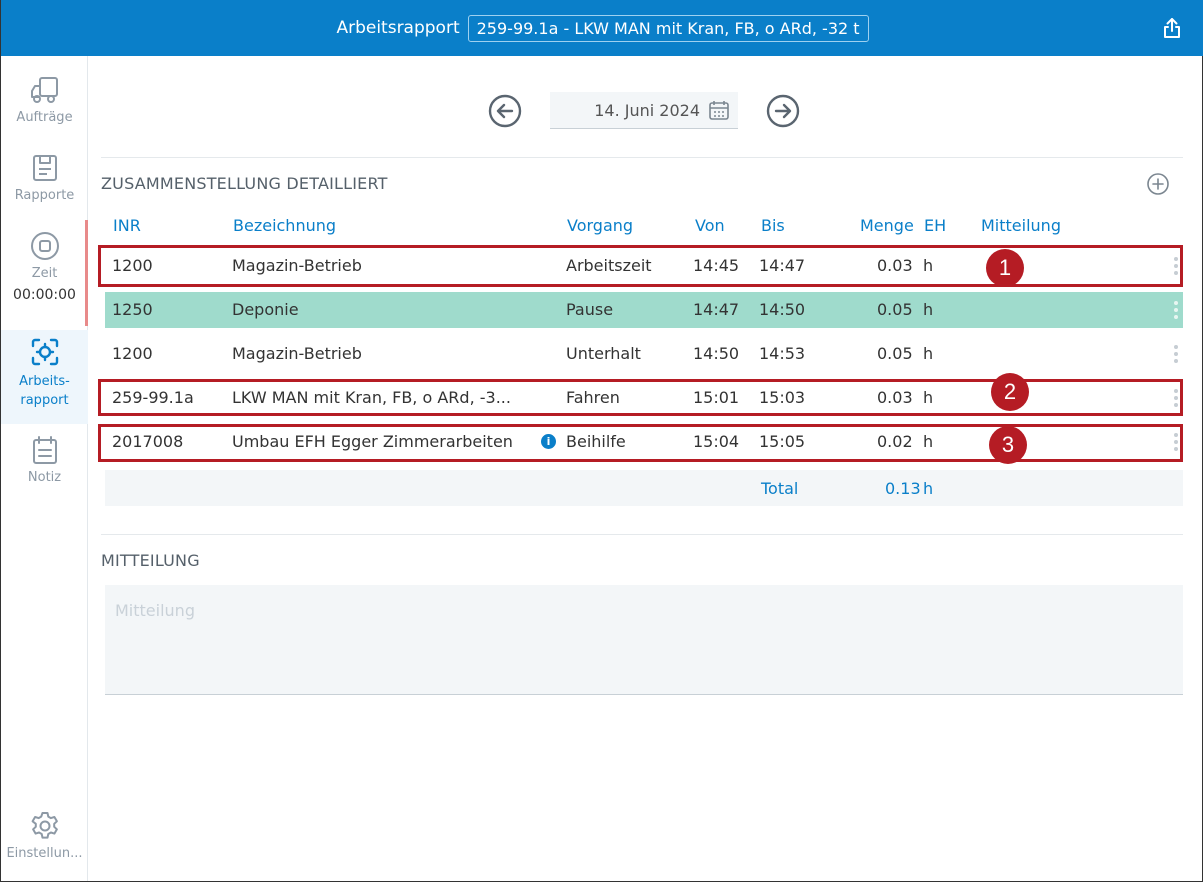  Describe the element at coordinates (44, 391) in the screenshot. I see `sidebar-item-label: Arbeits- rapport` at that location.